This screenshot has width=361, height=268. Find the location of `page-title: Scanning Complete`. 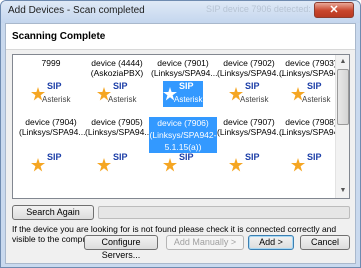

page-title: Scanning Complete is located at coordinates (59, 36).